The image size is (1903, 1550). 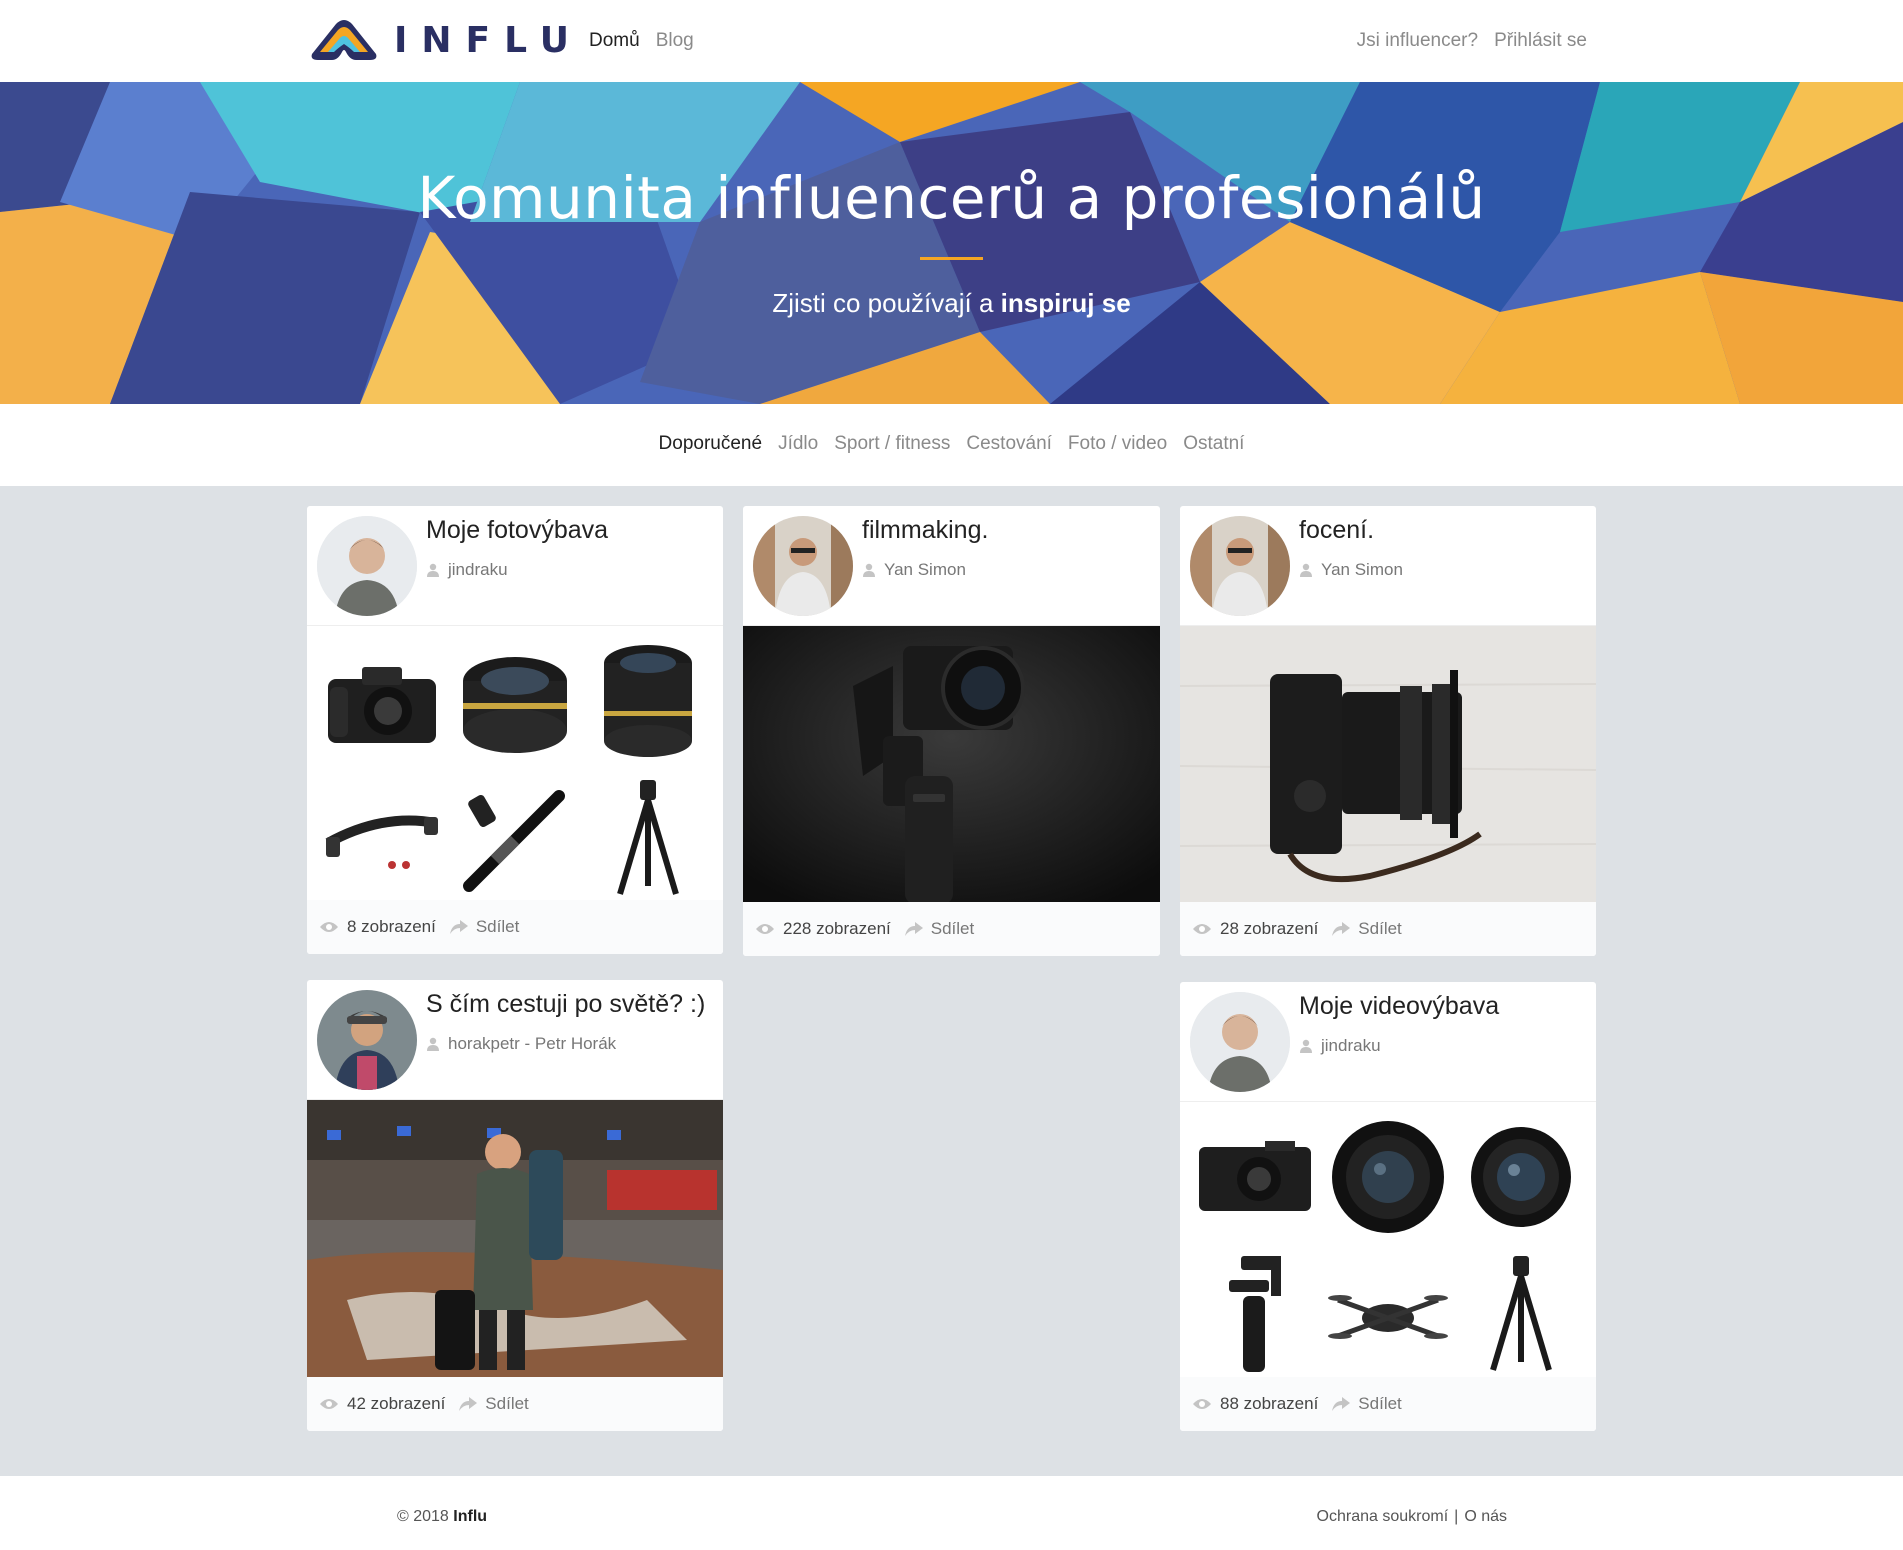 I want to click on hero-subtitle-text: Zjisti co používají a, so click(x=883, y=303).